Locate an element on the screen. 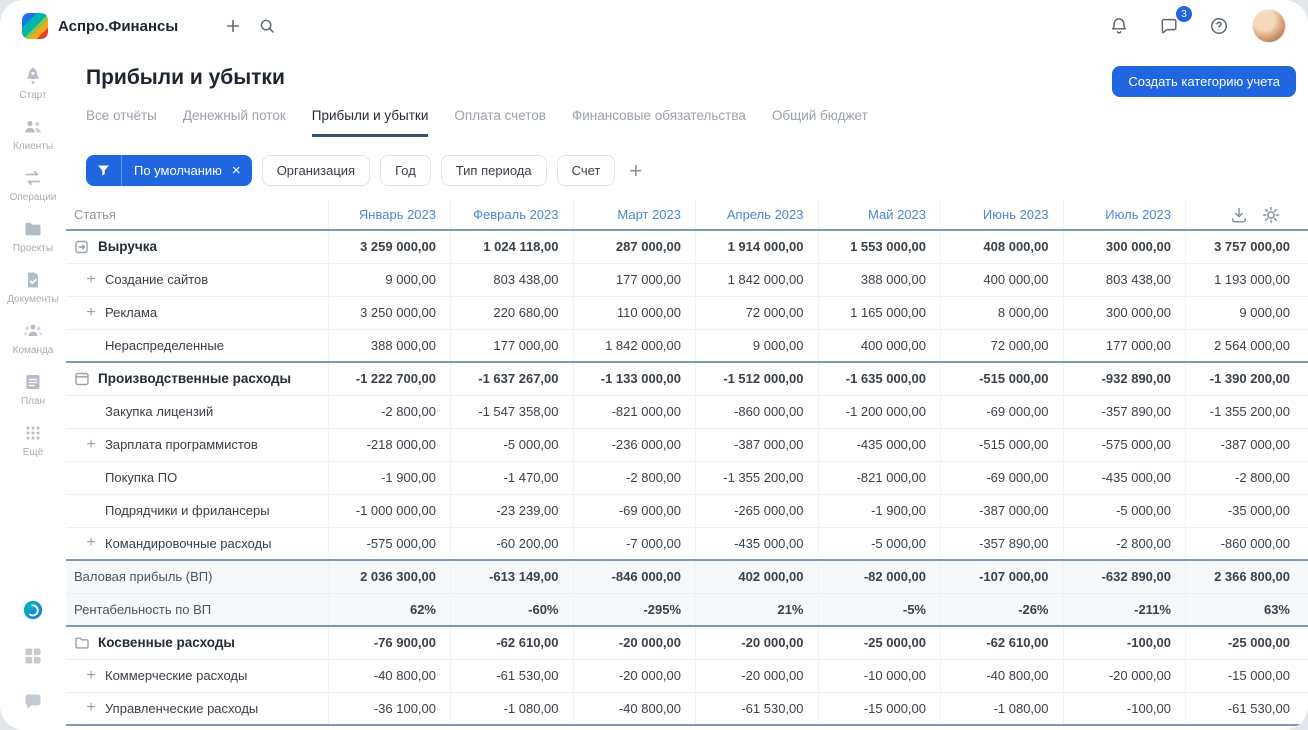 This screenshot has width=1308, height=730. cell-value: -20 000,00 is located at coordinates (756, 676).